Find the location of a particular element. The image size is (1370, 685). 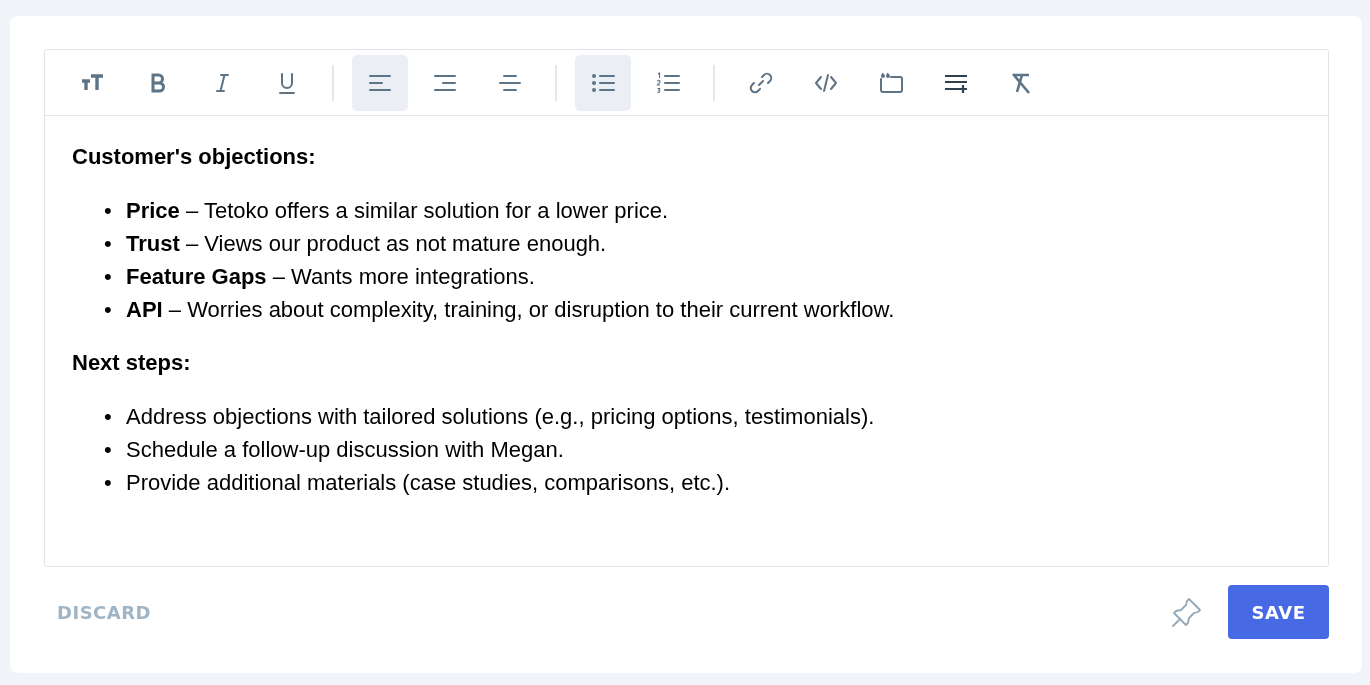

align-left-button is located at coordinates (380, 82).